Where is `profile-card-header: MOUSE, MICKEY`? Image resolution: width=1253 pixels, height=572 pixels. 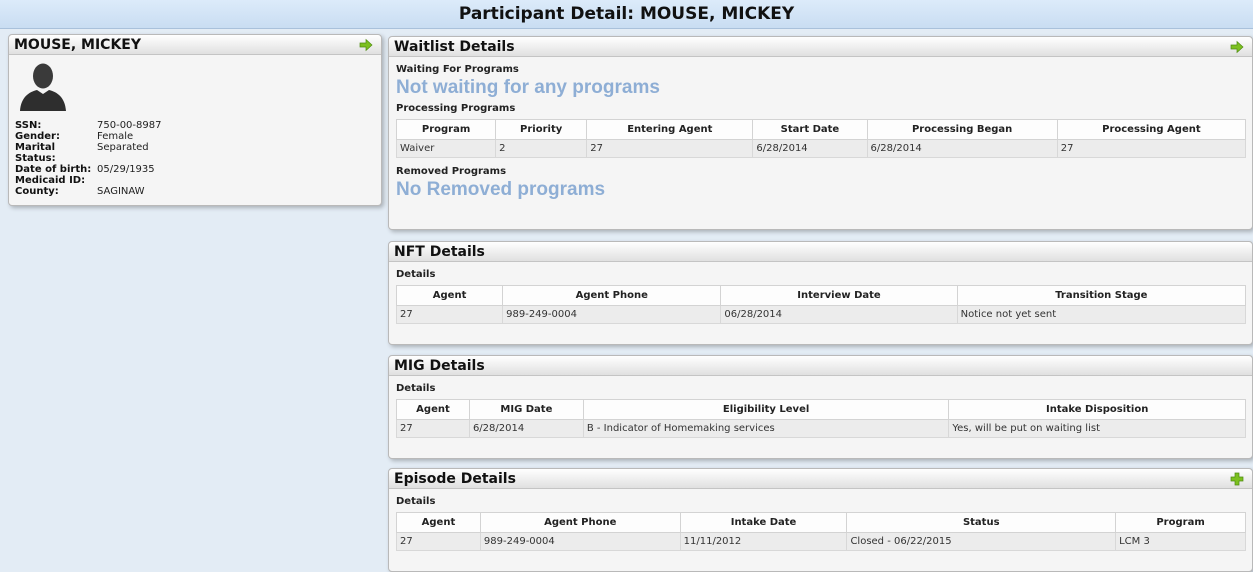
profile-card-header: MOUSE, MICKEY is located at coordinates (195, 45).